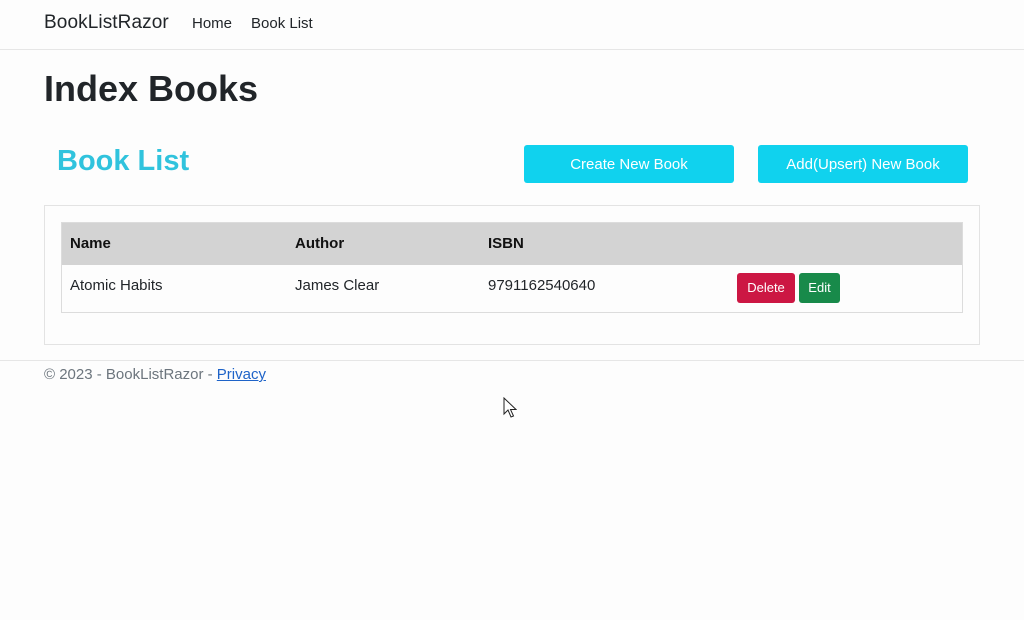 This screenshot has width=1024, height=620. What do you see at coordinates (512, 360) in the screenshot?
I see `footer-divider` at bounding box center [512, 360].